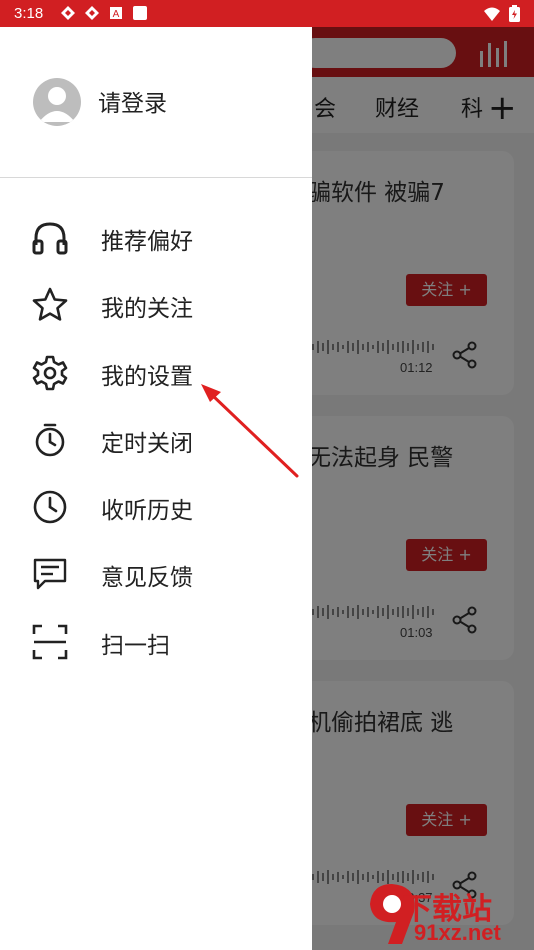  What do you see at coordinates (457, 932) in the screenshot?
I see `watermark-url: 91xz.net` at bounding box center [457, 932].